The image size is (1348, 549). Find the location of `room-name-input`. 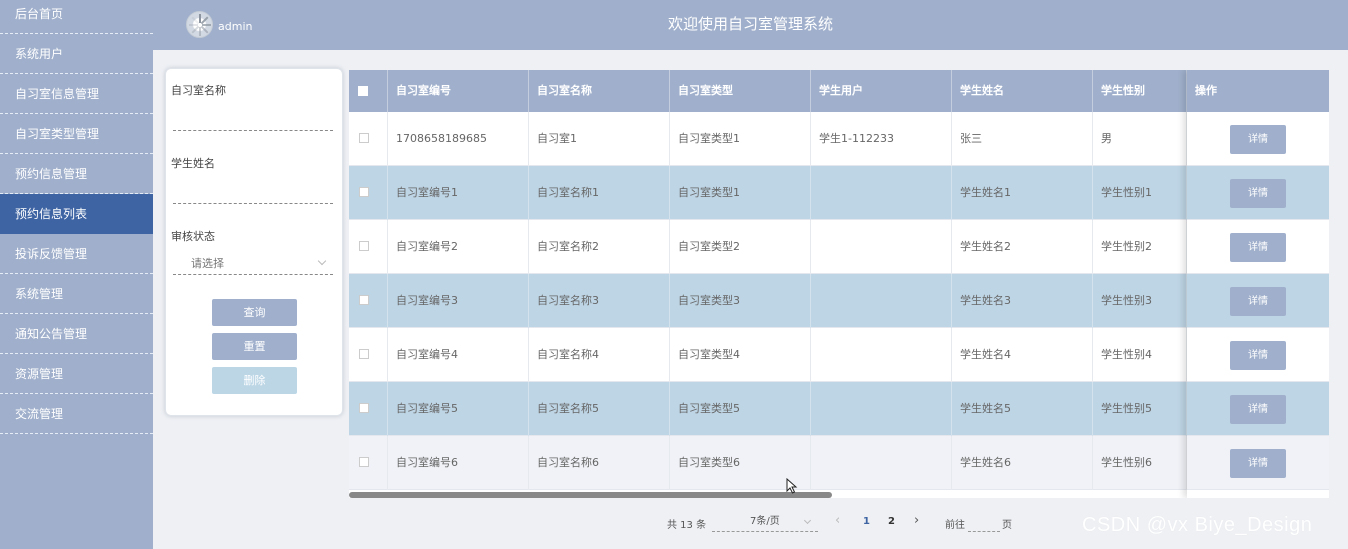

room-name-input is located at coordinates (253, 119).